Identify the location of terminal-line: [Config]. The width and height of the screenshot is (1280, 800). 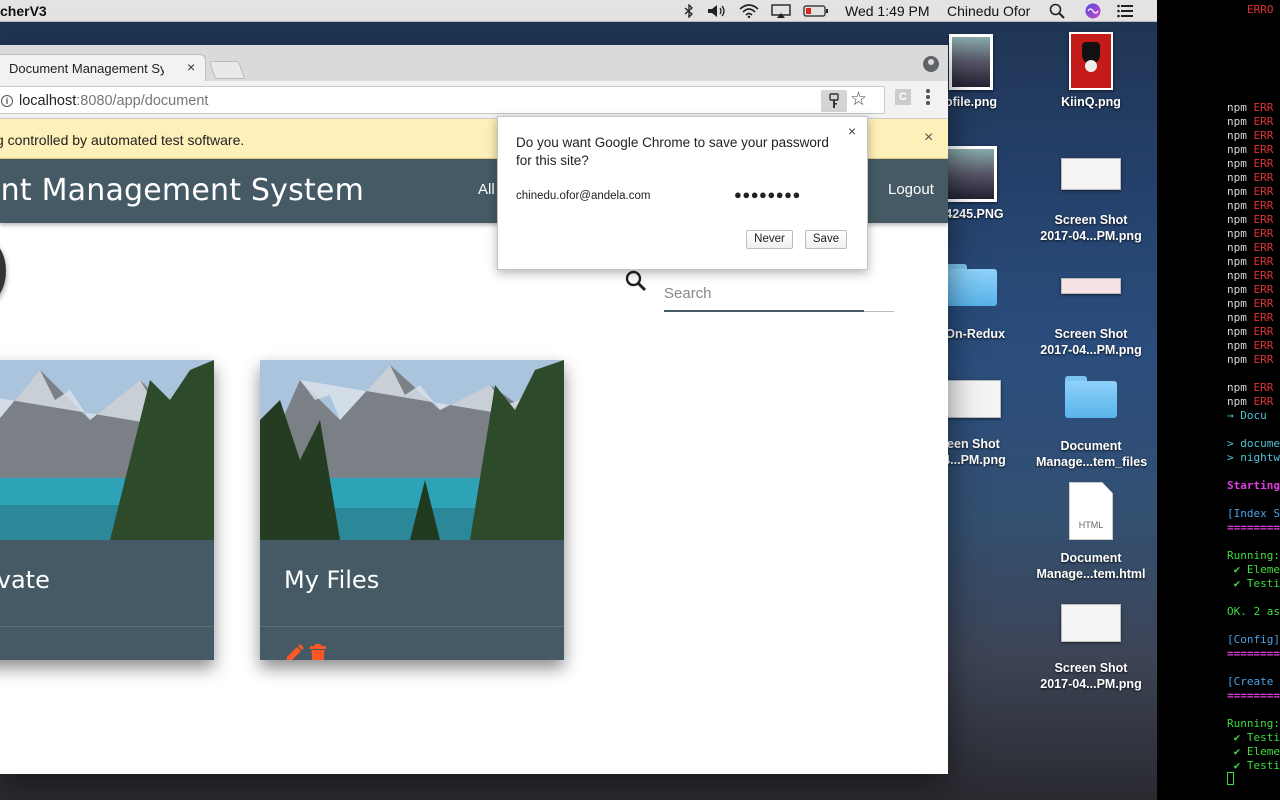
(1253, 639).